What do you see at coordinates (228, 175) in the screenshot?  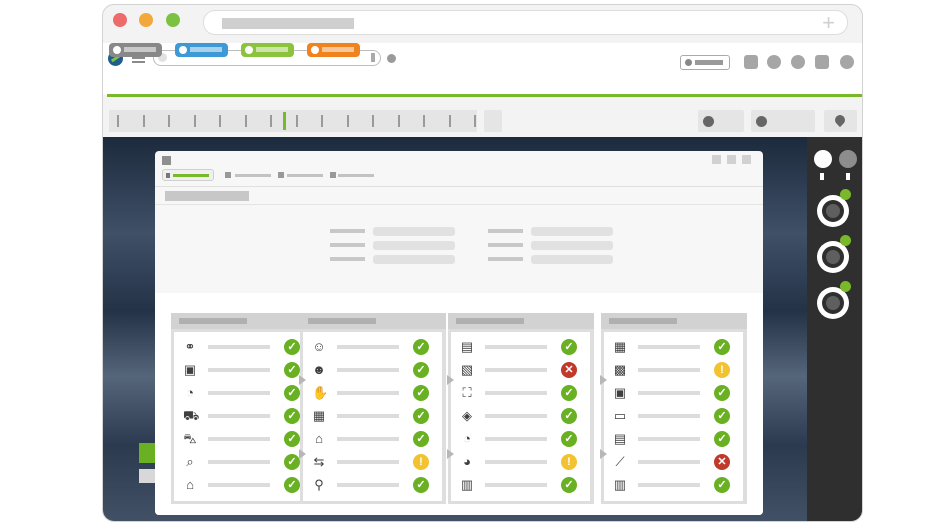 I see `tab-2-icon` at bounding box center [228, 175].